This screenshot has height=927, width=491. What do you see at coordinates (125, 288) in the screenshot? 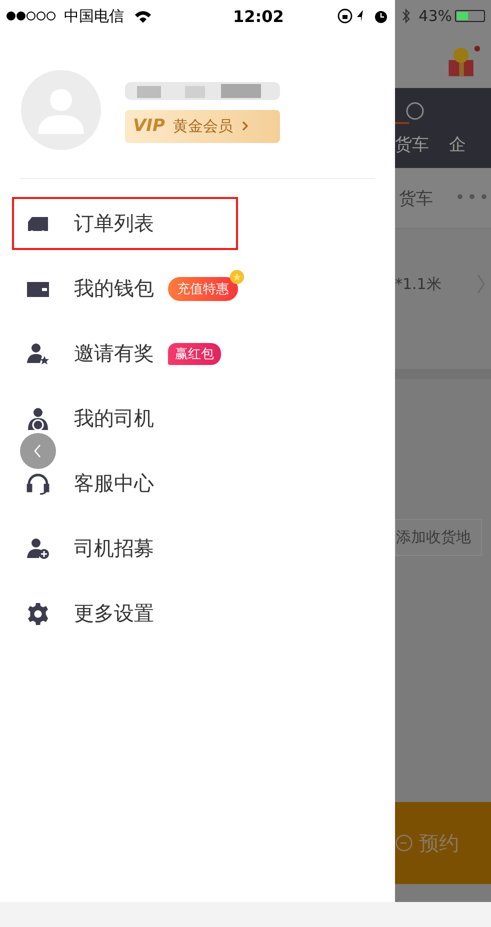
I see `menu-item: 我的钱包 充值特惠` at bounding box center [125, 288].